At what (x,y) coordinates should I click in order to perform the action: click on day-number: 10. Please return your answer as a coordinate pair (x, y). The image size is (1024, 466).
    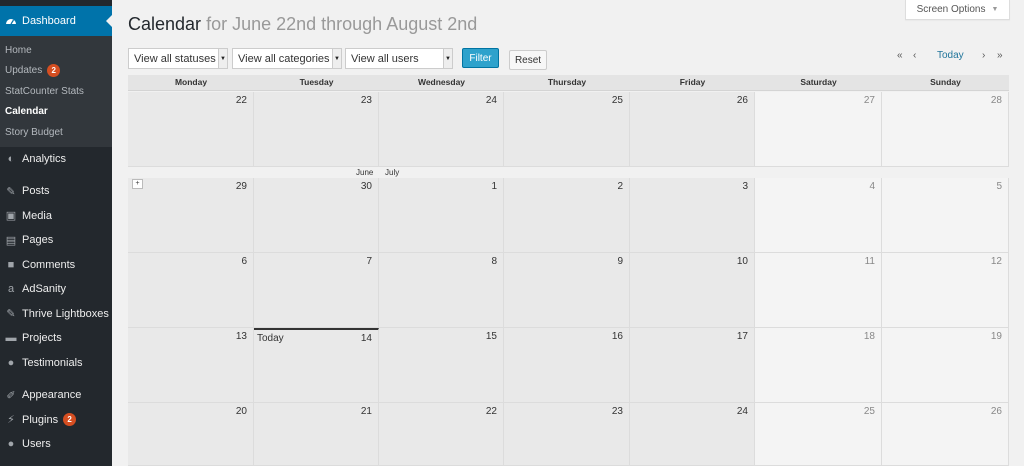
    Looking at the image, I should click on (742, 261).